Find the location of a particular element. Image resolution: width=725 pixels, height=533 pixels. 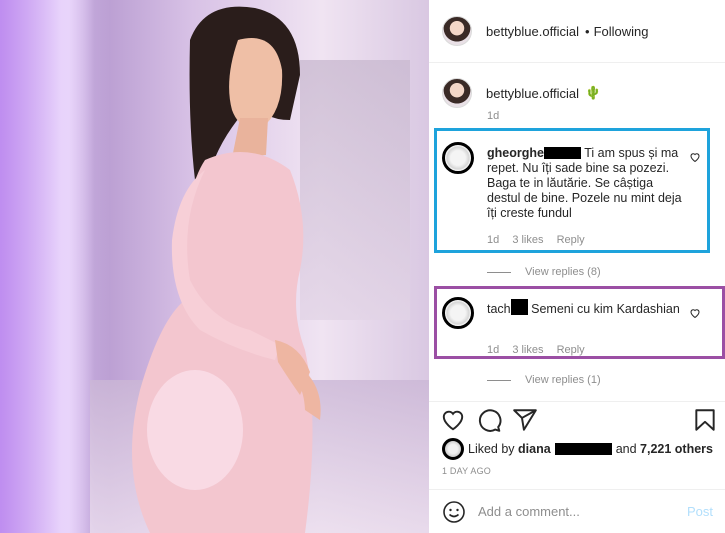

comment-input is located at coordinates (573, 511).